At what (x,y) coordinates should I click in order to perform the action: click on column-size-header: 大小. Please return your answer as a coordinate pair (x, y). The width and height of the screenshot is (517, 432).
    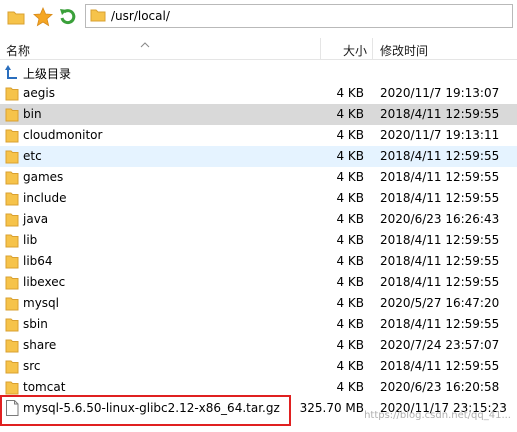
    Looking at the image, I should click on (355, 50).